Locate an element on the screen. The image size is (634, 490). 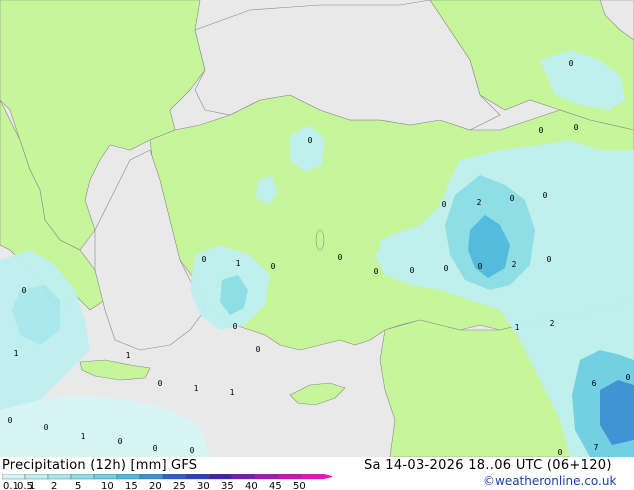
legend-tick-label: 35 is located at coordinates (227, 485).